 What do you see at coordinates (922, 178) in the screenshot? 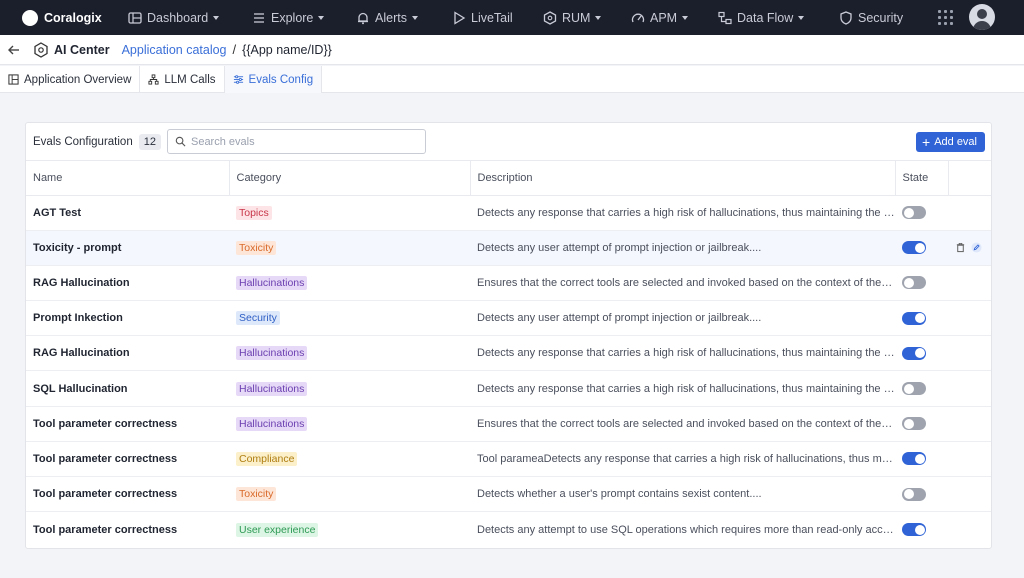
I see `column-header-state: State` at bounding box center [922, 178].